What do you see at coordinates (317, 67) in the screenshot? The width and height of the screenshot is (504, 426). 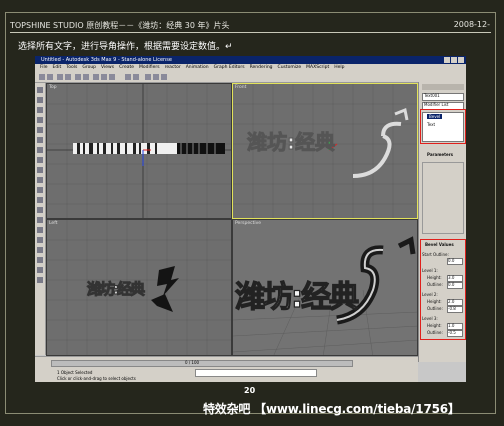 I see `menu-maxscript: MAXScript` at bounding box center [317, 67].